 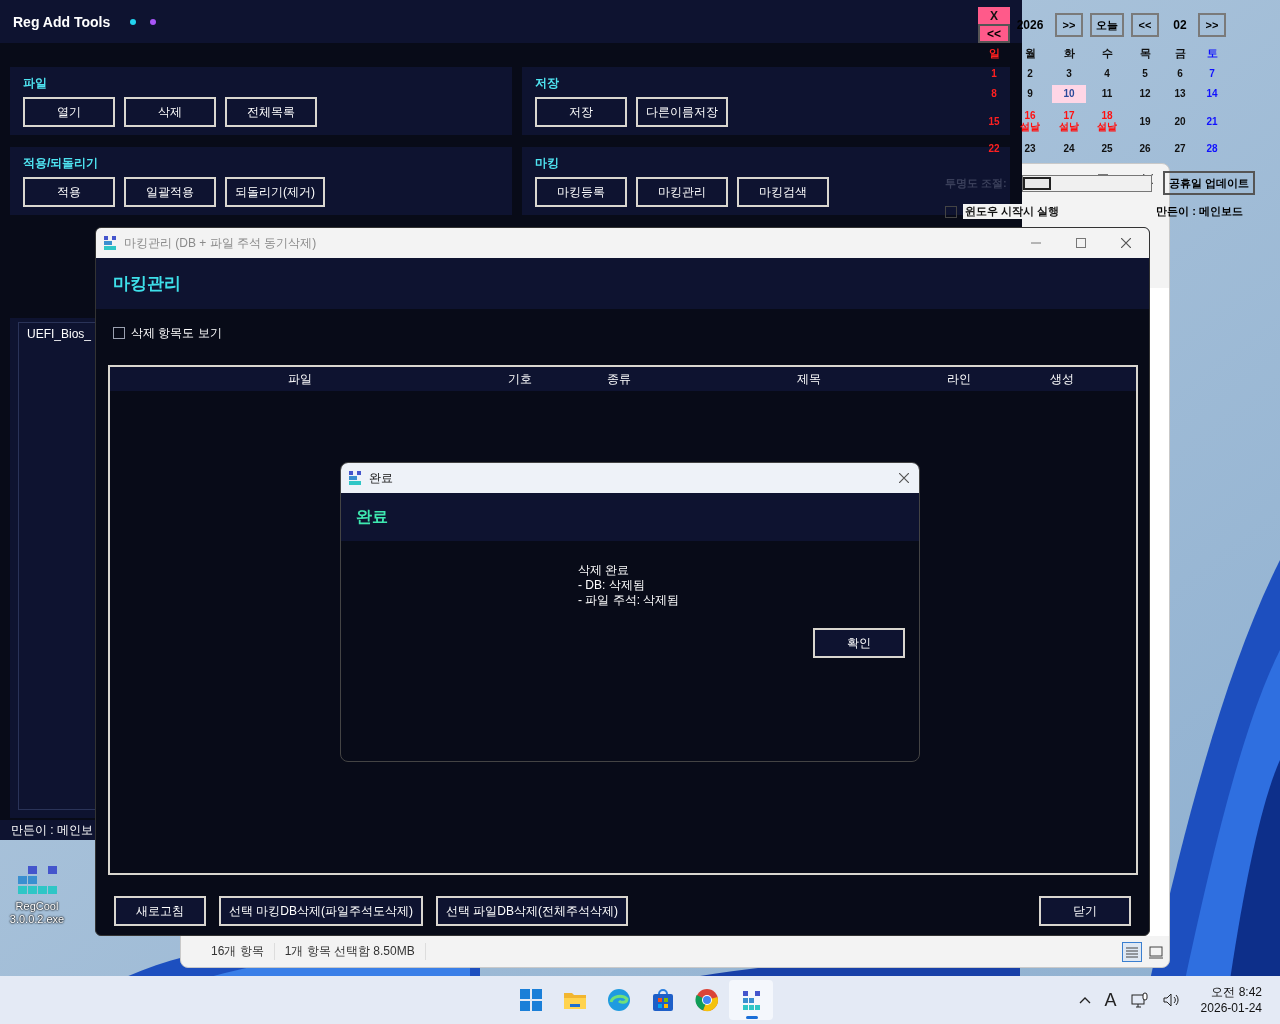 What do you see at coordinates (1236, 992) in the screenshot?
I see `clock-time: 오전 8:42` at bounding box center [1236, 992].